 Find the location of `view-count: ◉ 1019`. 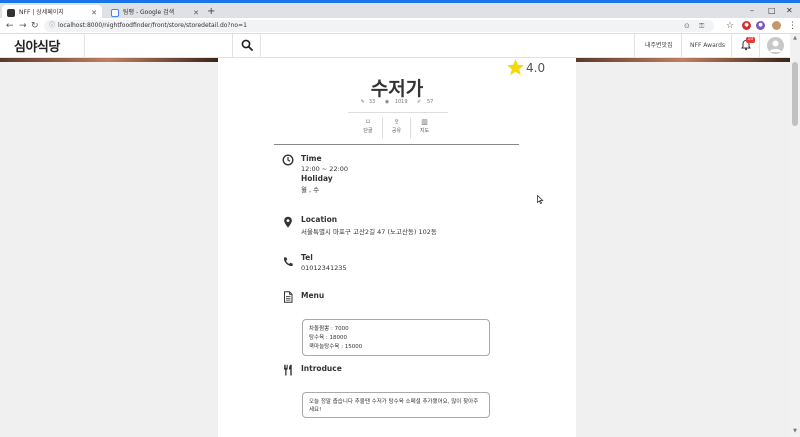

view-count: ◉ 1019 is located at coordinates (396, 102).